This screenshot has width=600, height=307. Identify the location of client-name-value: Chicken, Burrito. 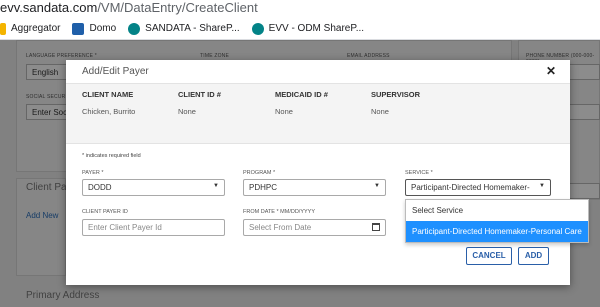
(109, 111).